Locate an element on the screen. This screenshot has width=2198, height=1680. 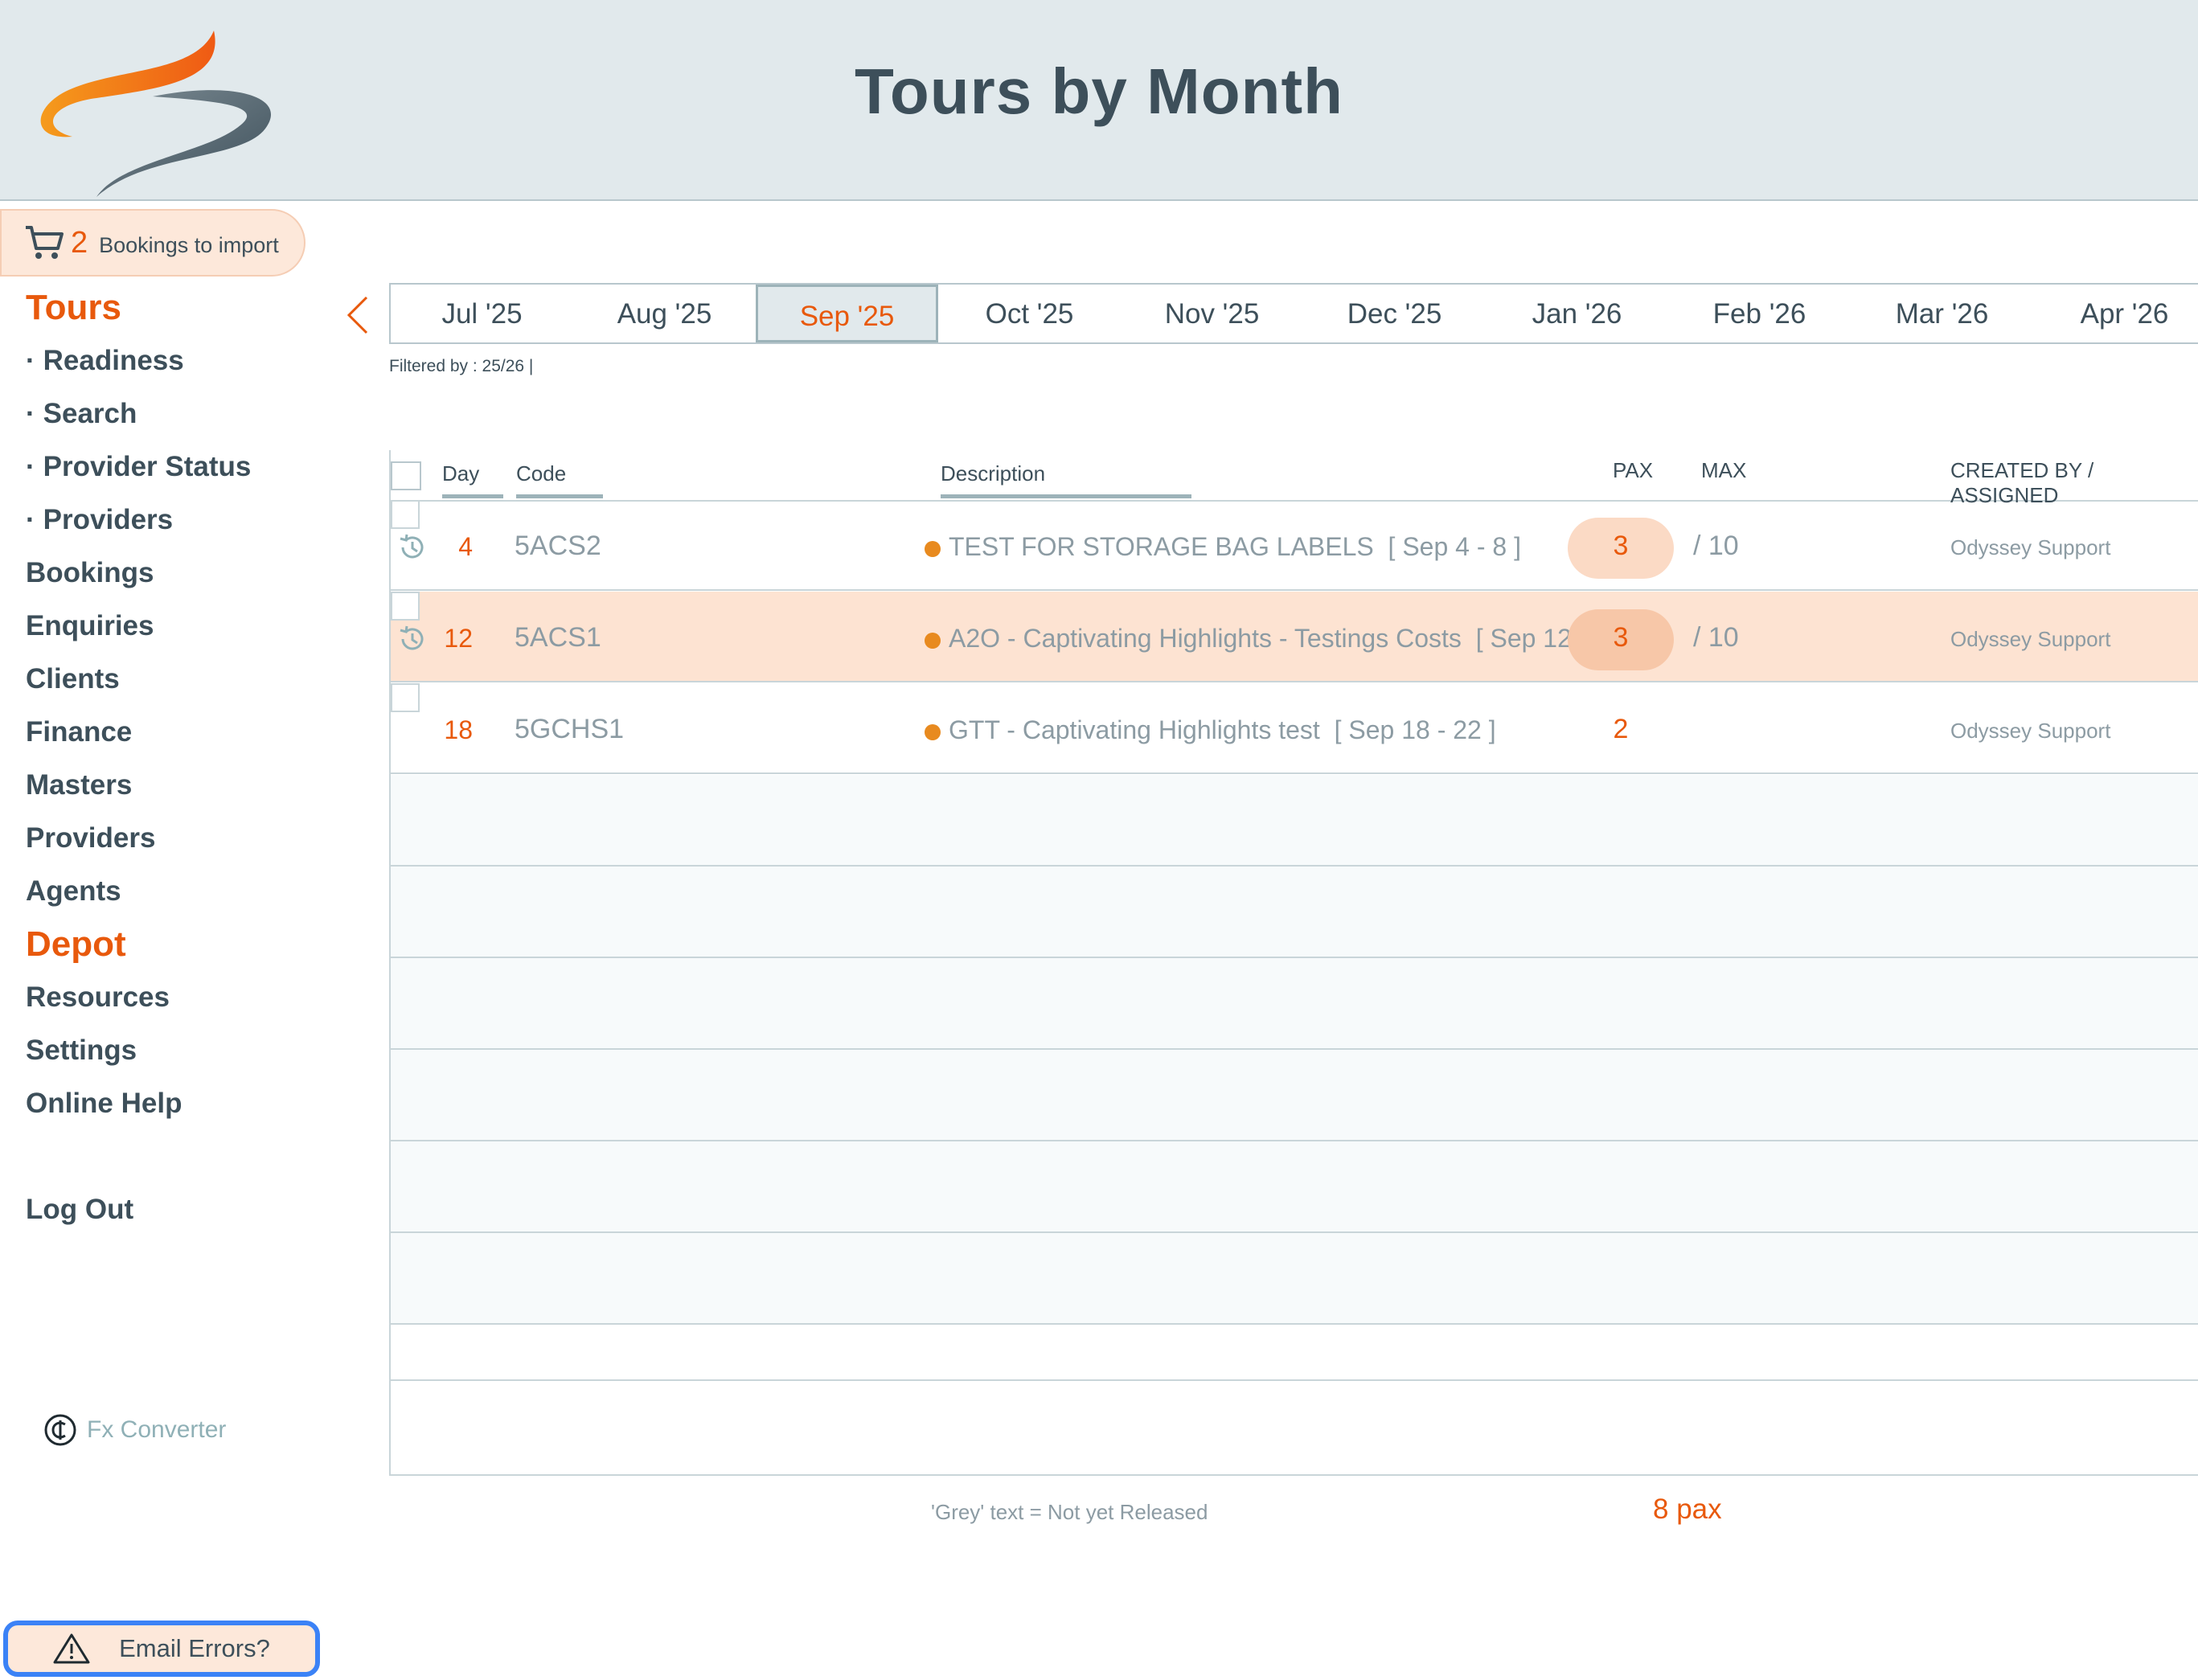
month-tab: Dec '25 is located at coordinates (1394, 313).